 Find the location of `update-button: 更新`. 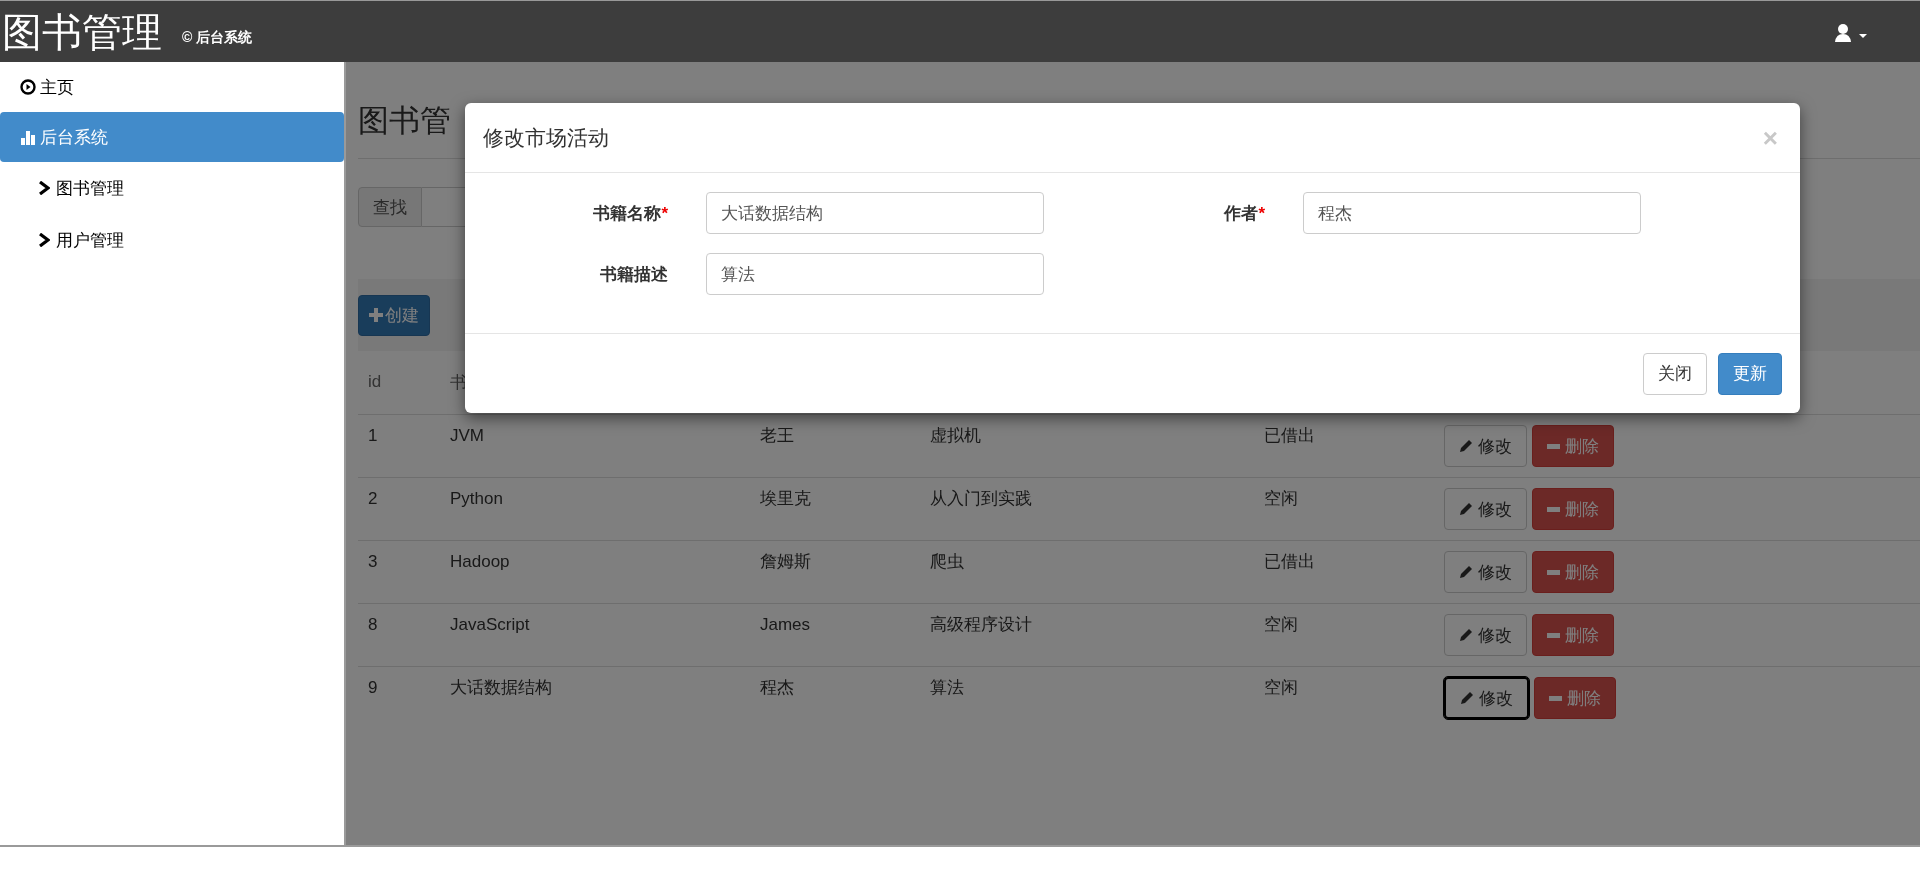

update-button: 更新 is located at coordinates (1750, 373).